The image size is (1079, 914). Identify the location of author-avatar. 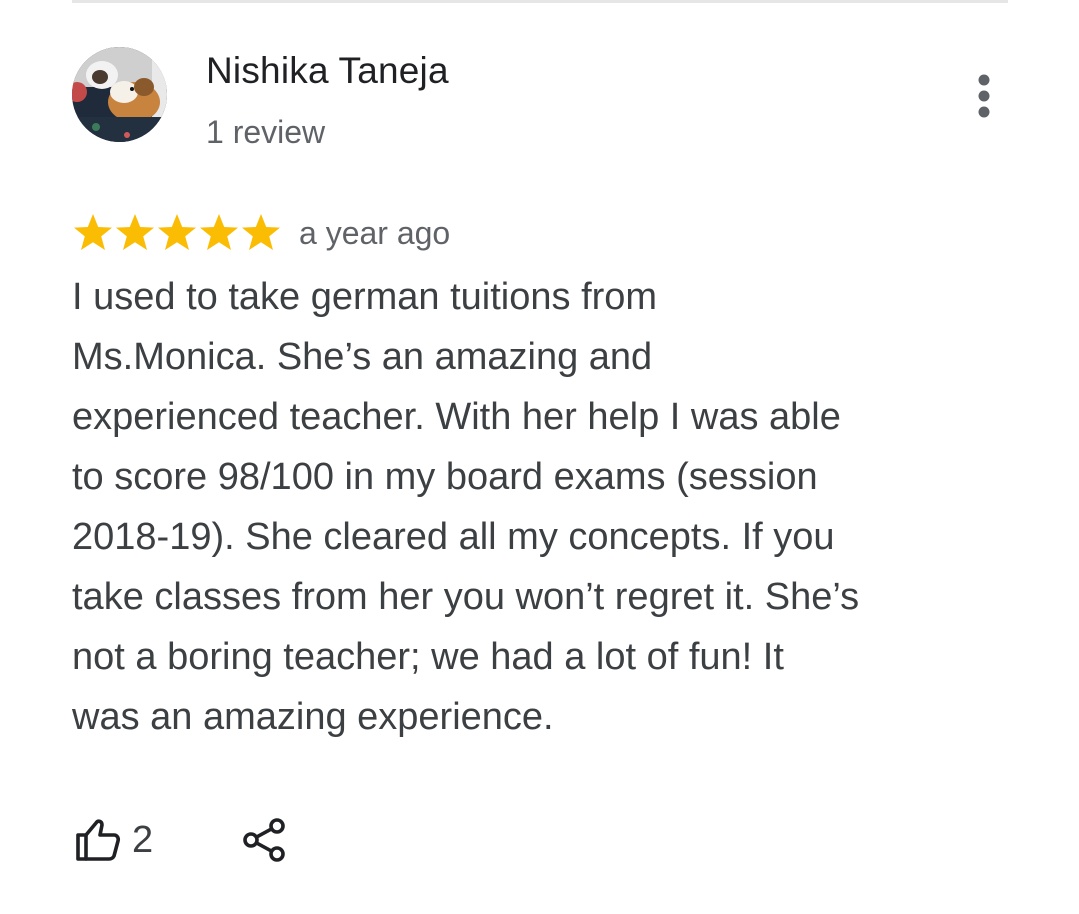
(119, 94).